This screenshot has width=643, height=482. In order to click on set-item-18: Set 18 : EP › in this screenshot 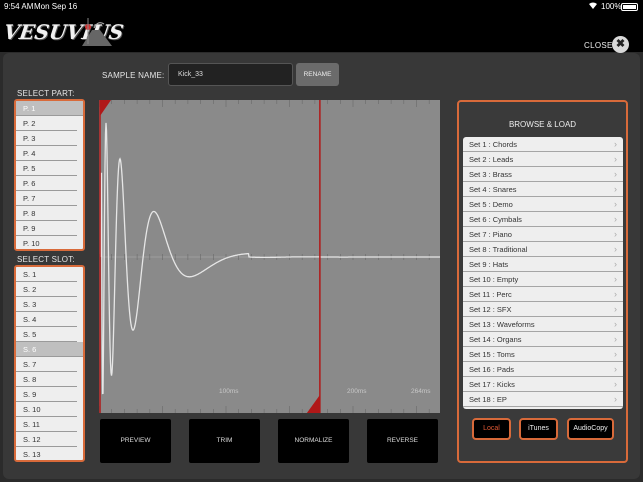, I will do `click(543, 399)`.